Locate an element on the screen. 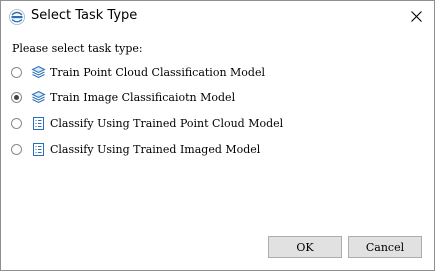 Image resolution: width=435 pixels, height=271 pixels. task-option-2: Train Image Classificaiotn Model is located at coordinates (123, 97).